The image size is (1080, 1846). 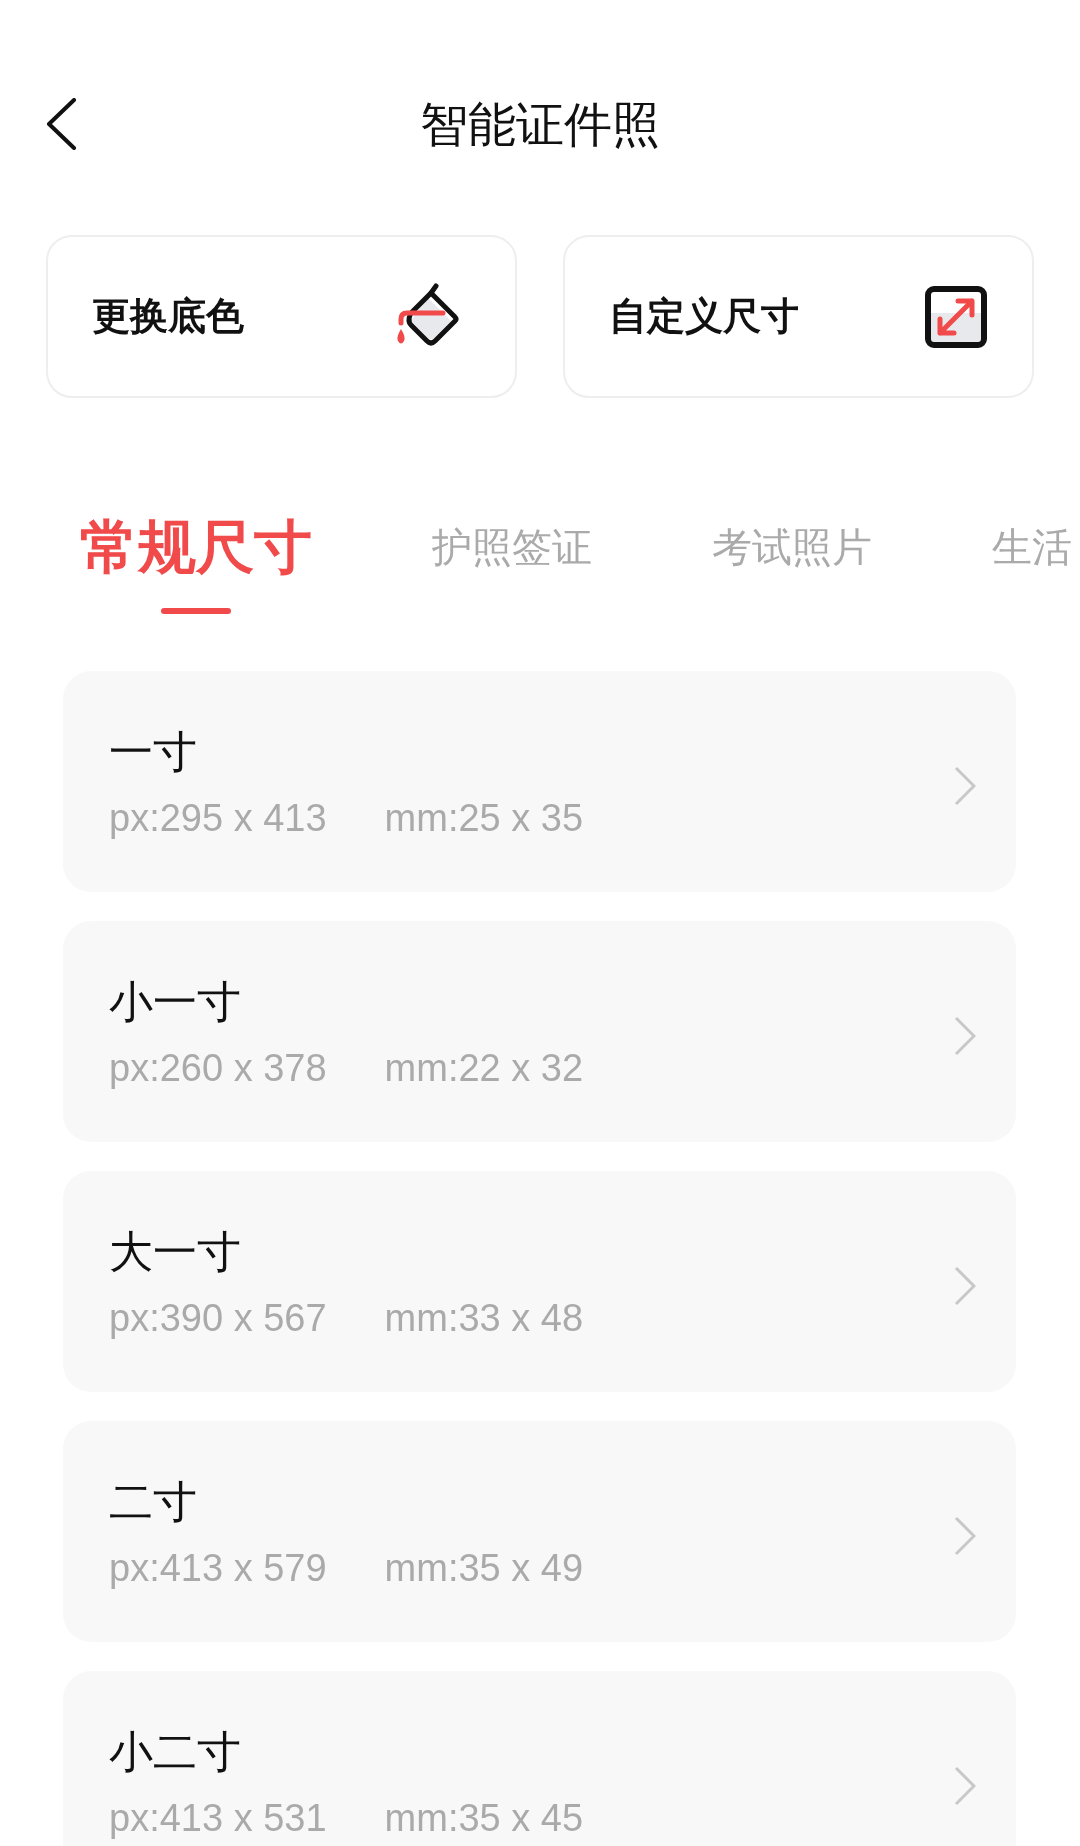 I want to click on resize-icon, so click(x=956, y=316).